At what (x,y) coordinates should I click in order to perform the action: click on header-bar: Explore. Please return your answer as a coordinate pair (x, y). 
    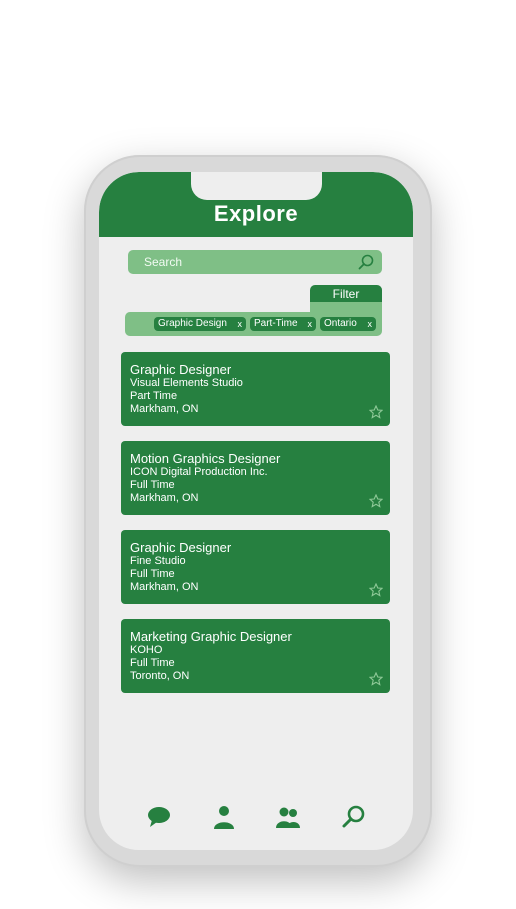
    Looking at the image, I should click on (256, 204).